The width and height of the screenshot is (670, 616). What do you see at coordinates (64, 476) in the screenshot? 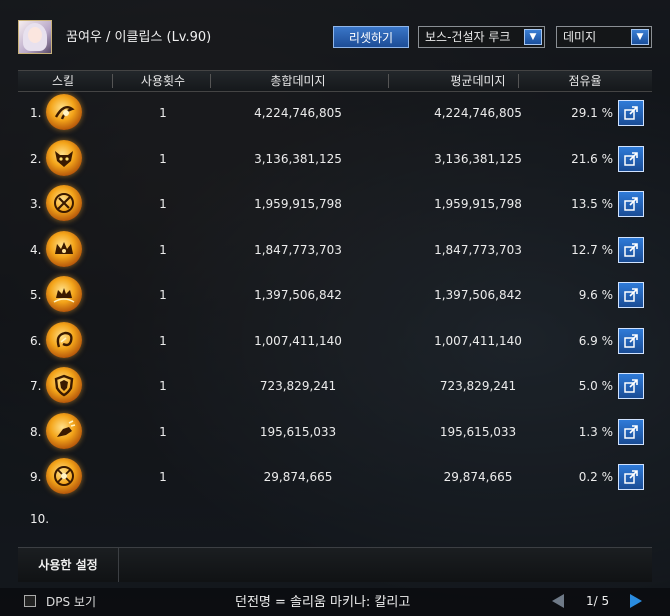
I see `rune-circle-icon` at bounding box center [64, 476].